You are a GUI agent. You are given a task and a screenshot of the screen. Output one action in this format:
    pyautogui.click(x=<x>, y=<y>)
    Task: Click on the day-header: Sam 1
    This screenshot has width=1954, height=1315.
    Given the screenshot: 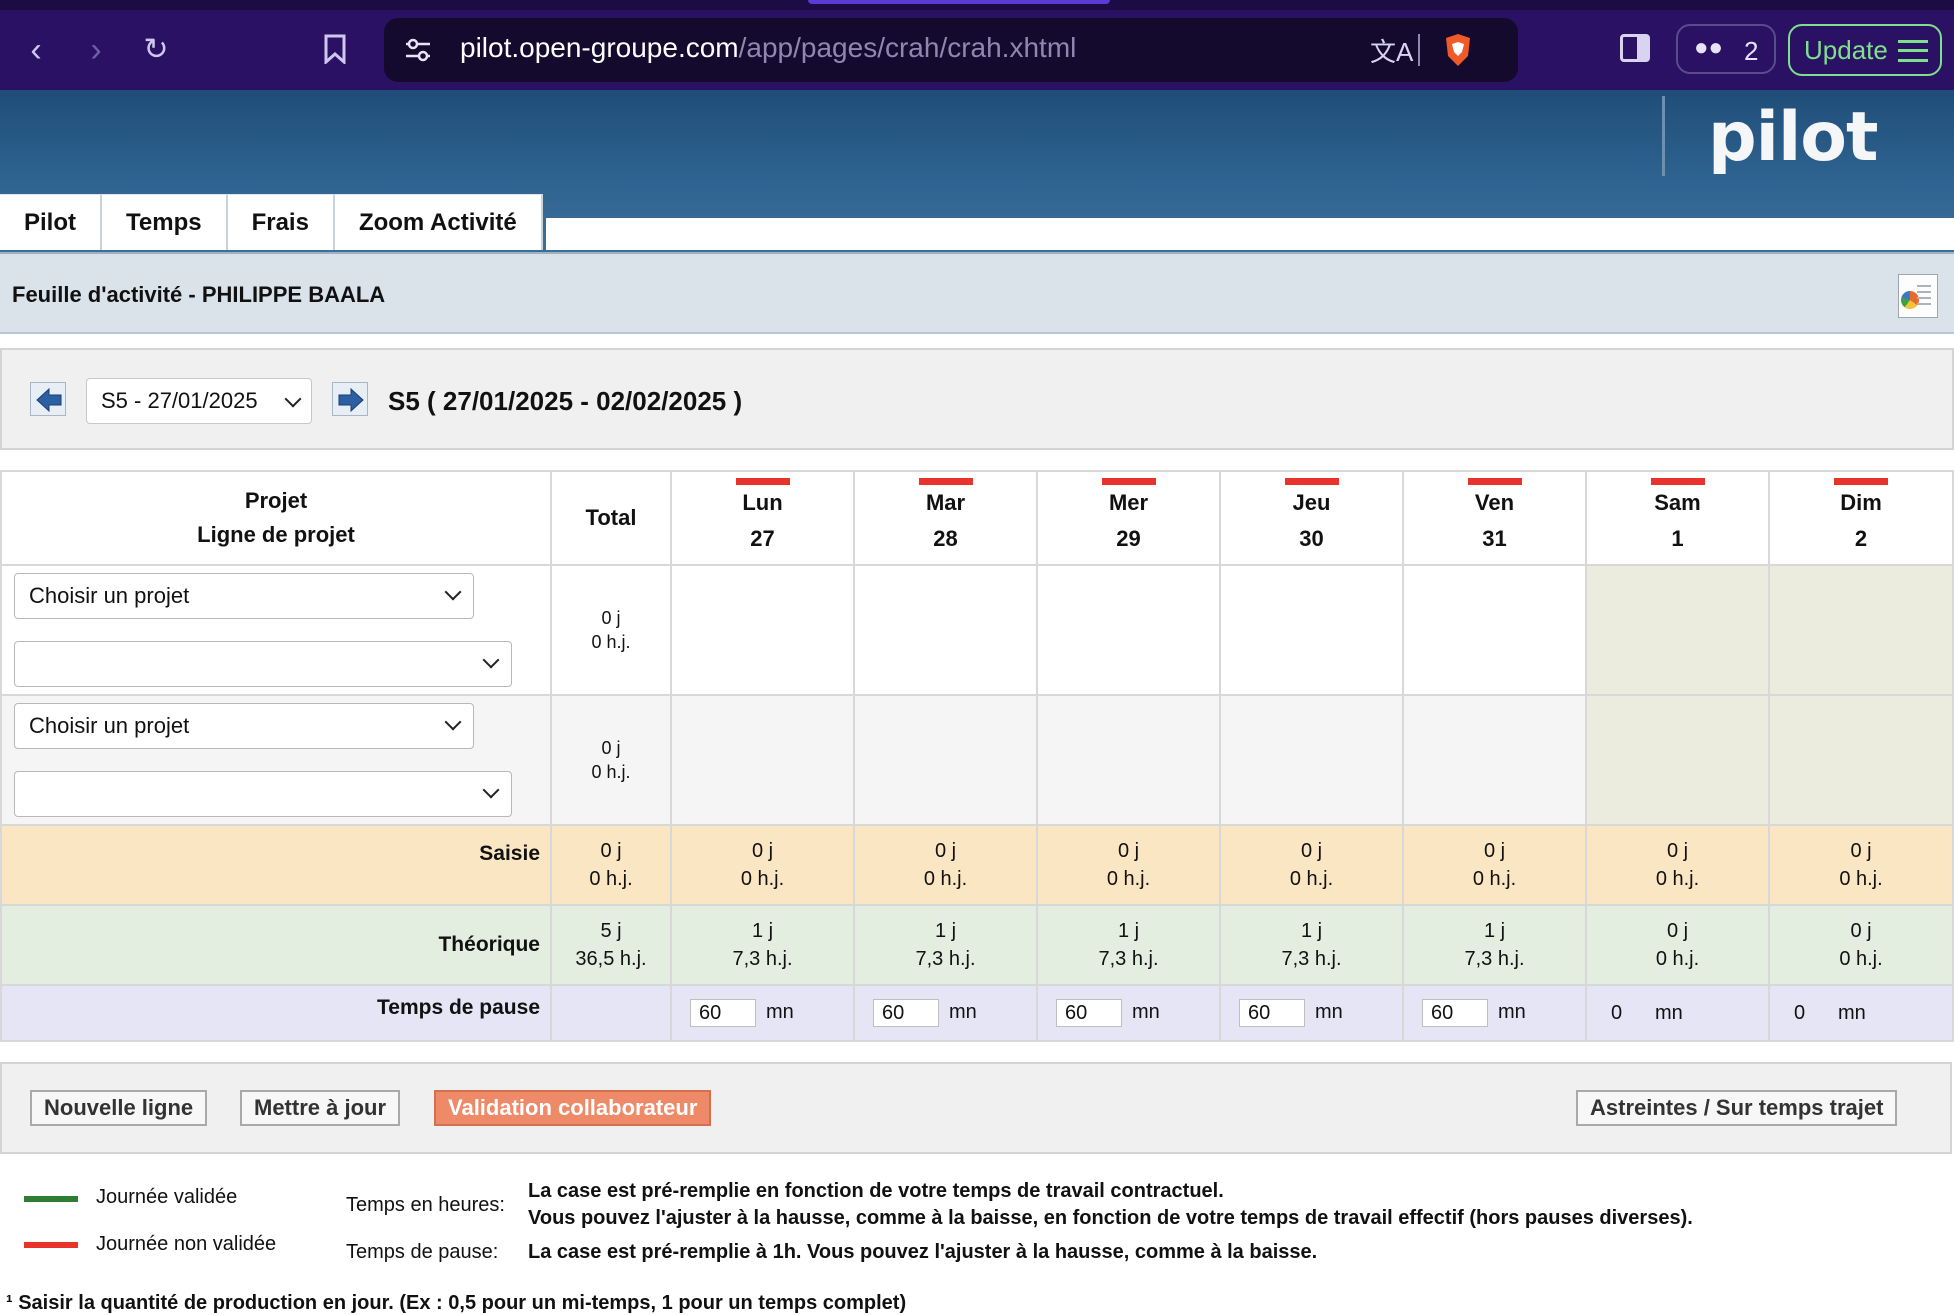 What is the action you would take?
    pyautogui.click(x=1677, y=518)
    